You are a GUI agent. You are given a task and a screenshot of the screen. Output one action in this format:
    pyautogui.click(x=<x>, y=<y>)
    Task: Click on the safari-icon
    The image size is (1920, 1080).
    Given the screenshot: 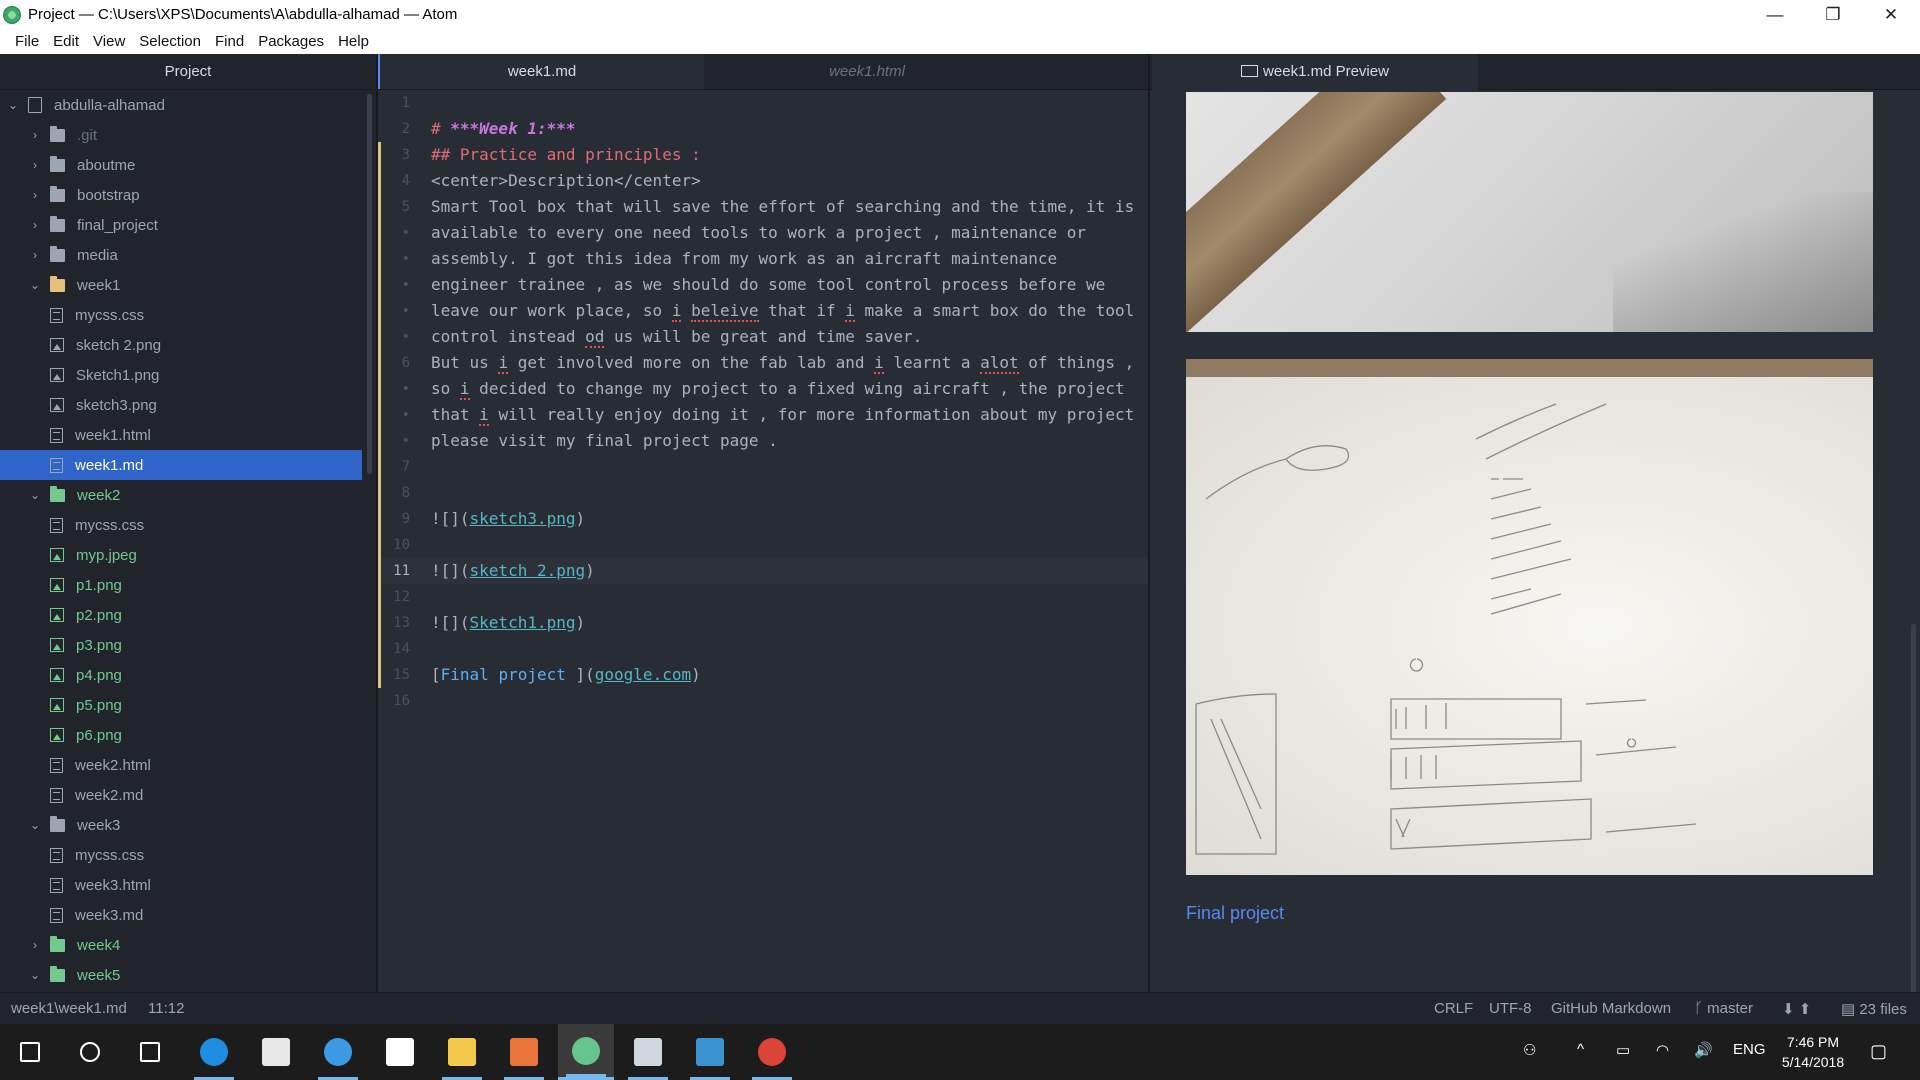 What is the action you would take?
    pyautogui.click(x=338, y=1052)
    